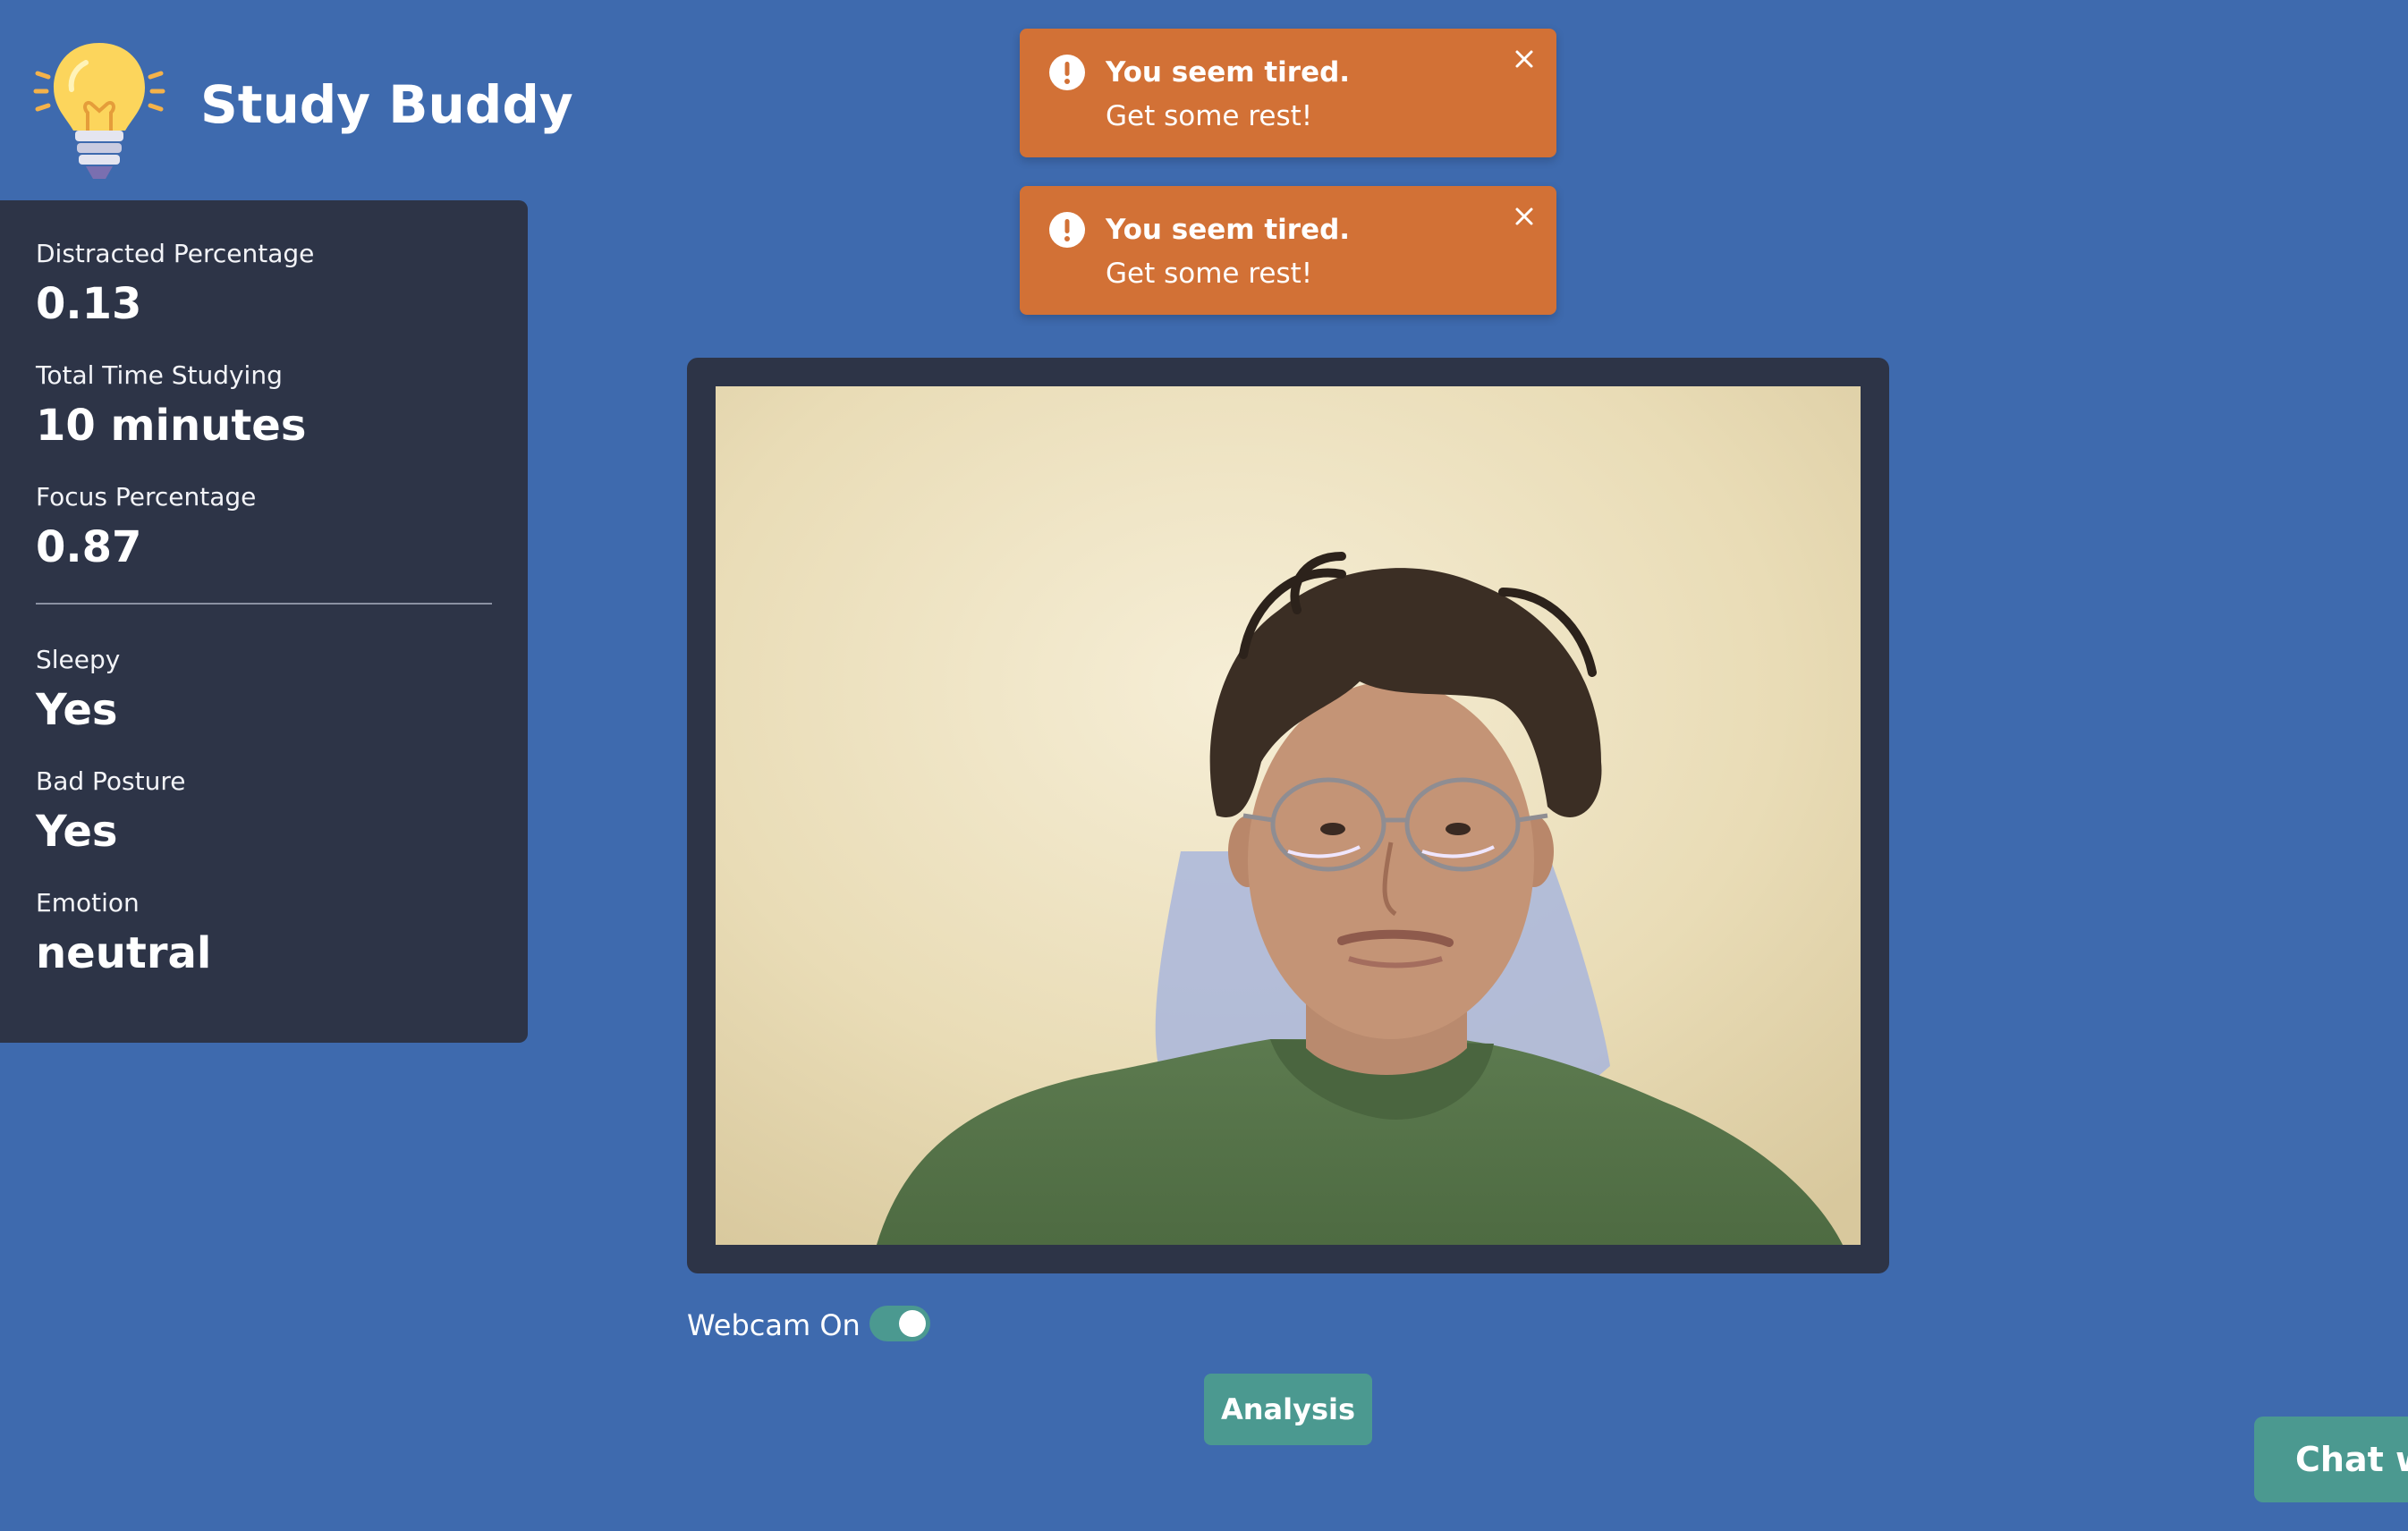  I want to click on stat-total-time-studying: Total Time Studying 10 minutes, so click(264, 406).